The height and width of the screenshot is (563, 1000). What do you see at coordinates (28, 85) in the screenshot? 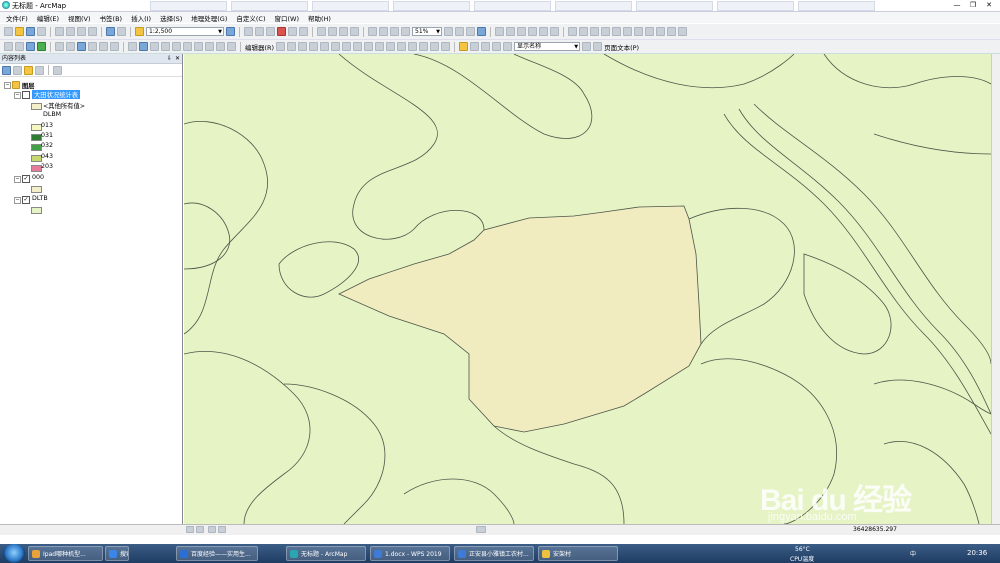
I see `layers-root: 图层` at bounding box center [28, 85].